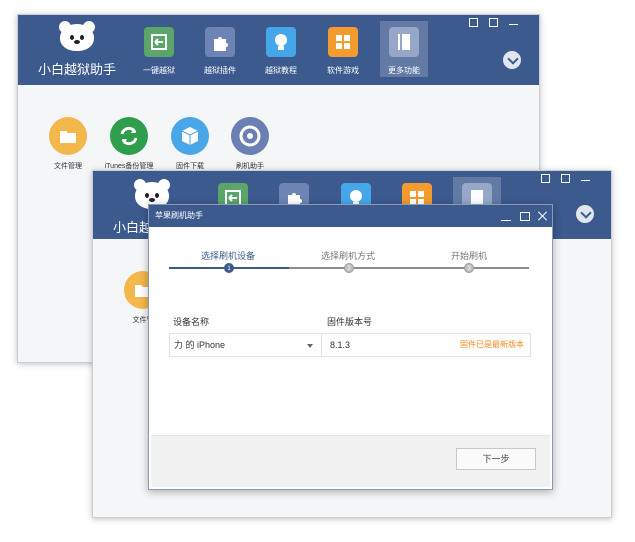 This screenshot has width=635, height=542. What do you see at coordinates (409, 268) in the screenshot?
I see `step-pending-line` at bounding box center [409, 268].